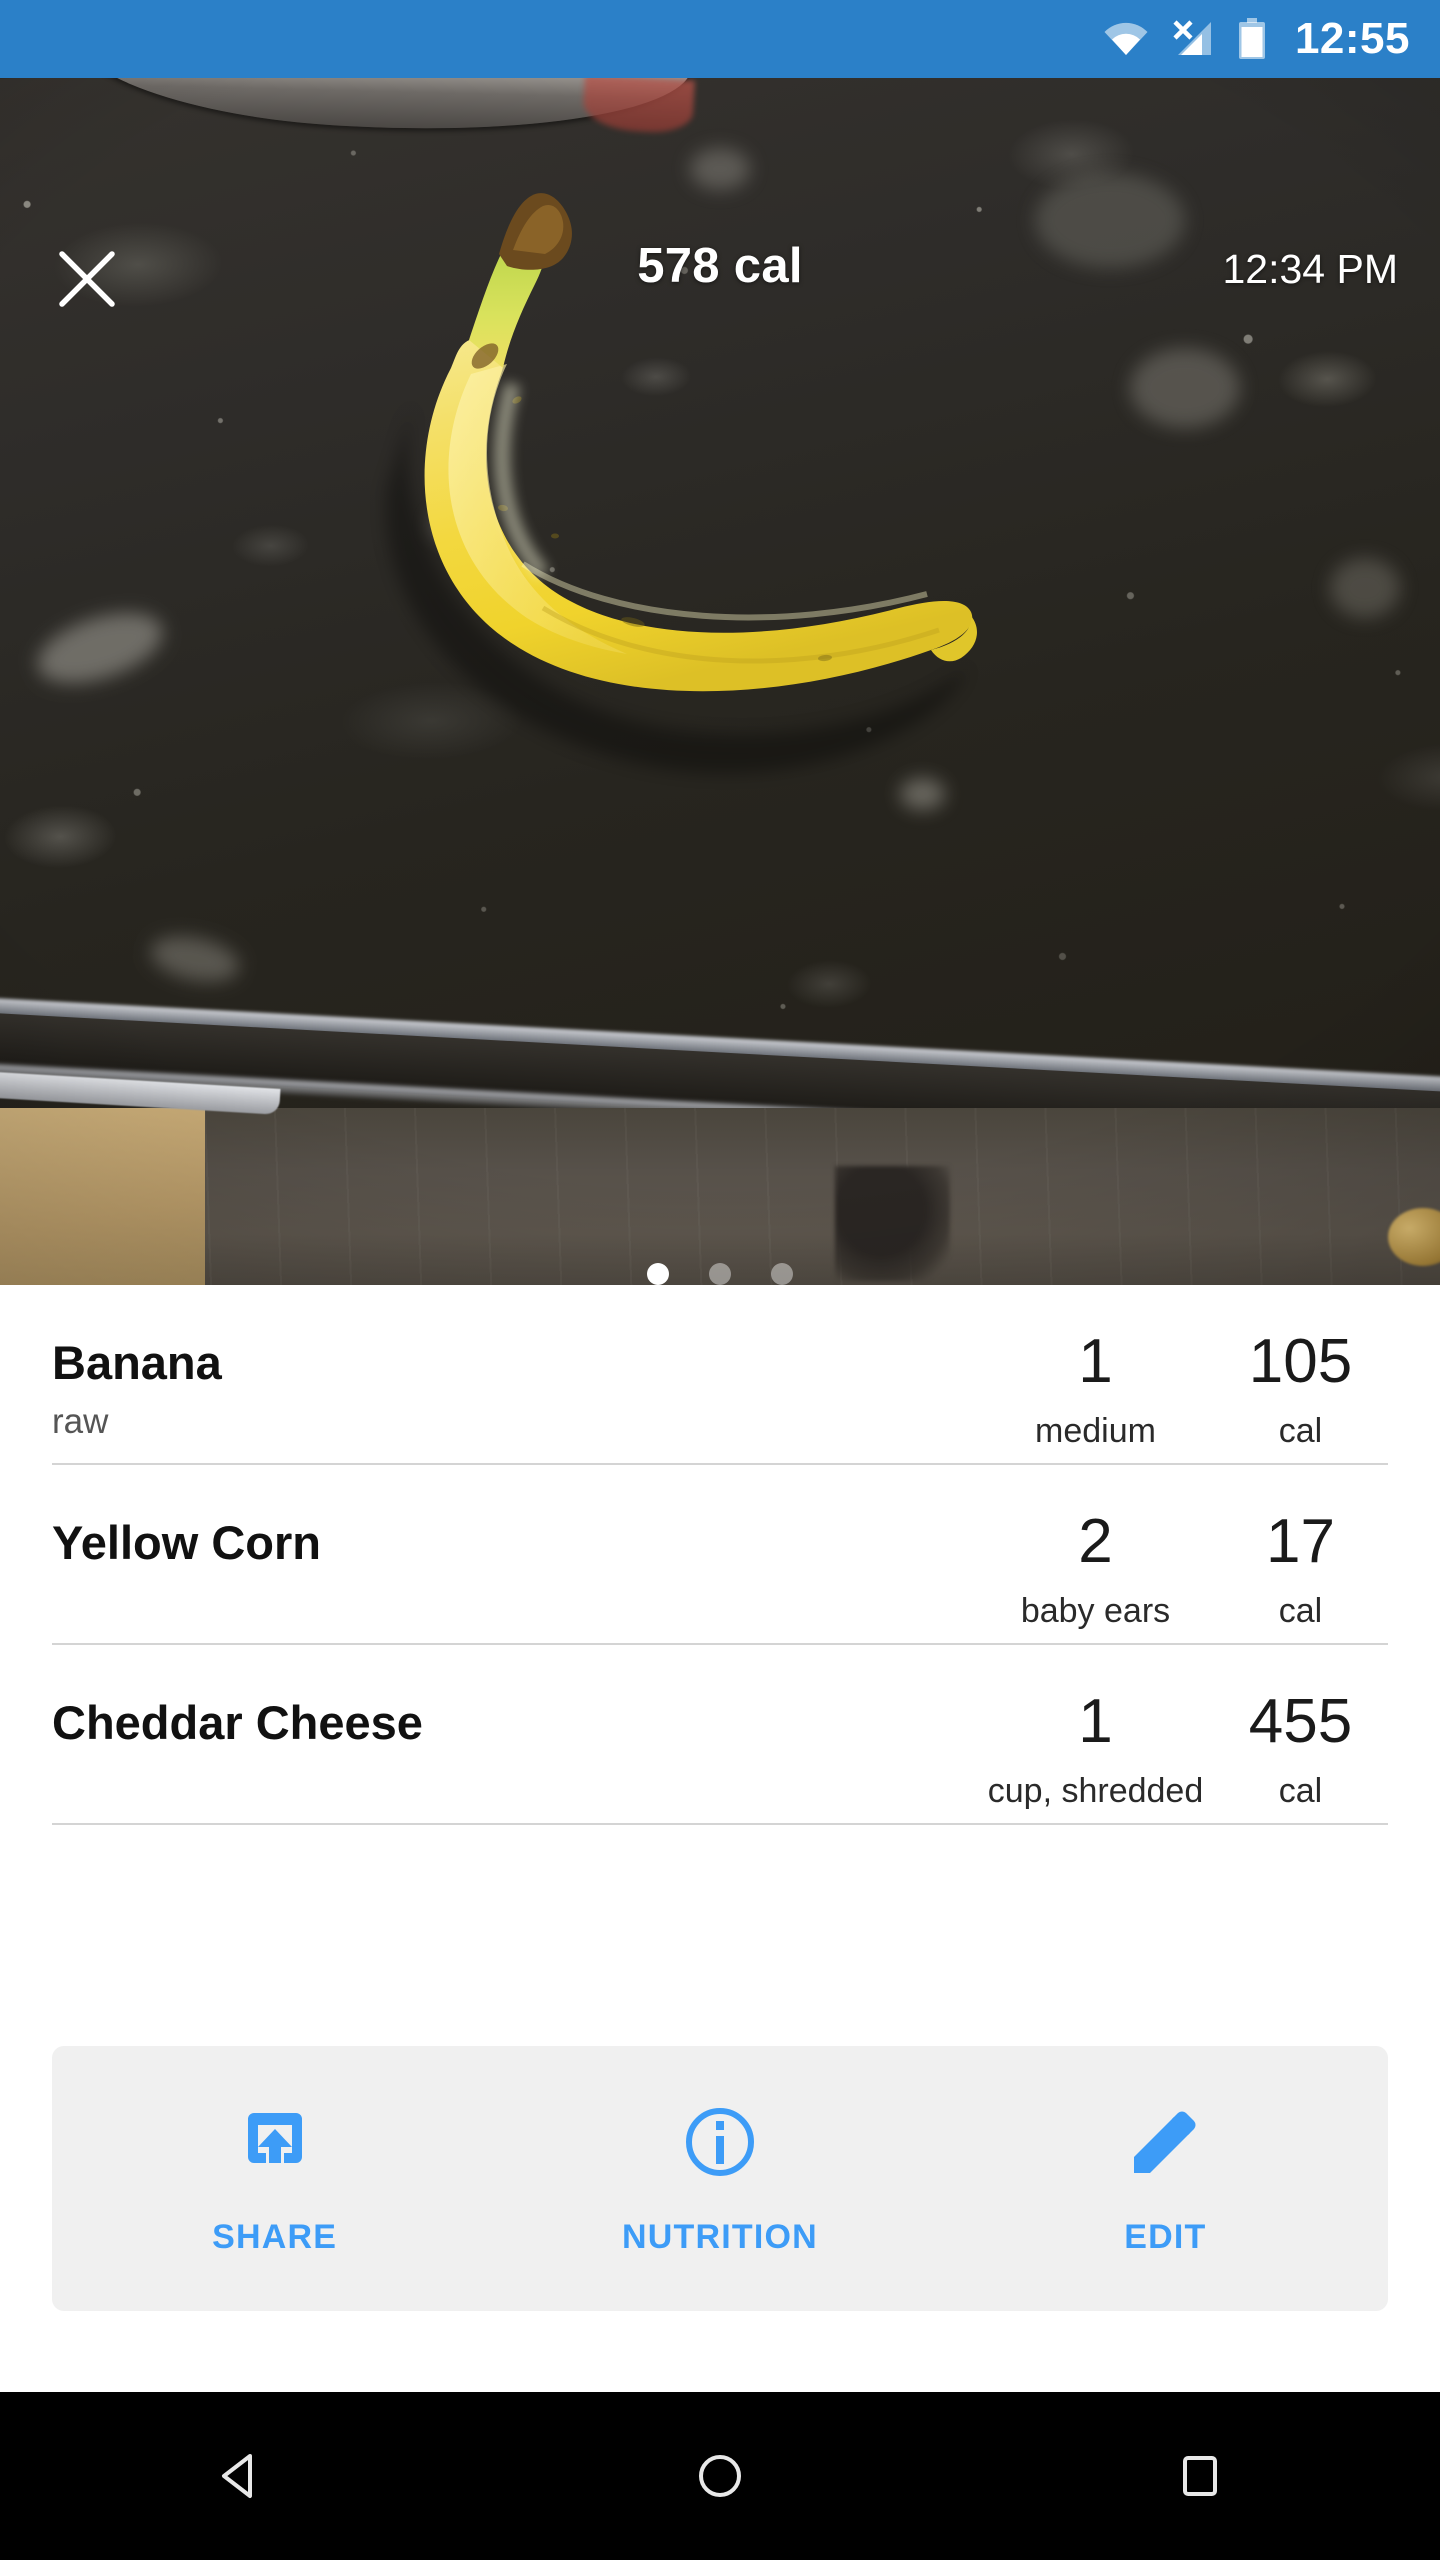 The height and width of the screenshot is (2560, 1440). What do you see at coordinates (1095, 1541) in the screenshot?
I see `quantity-value: 2` at bounding box center [1095, 1541].